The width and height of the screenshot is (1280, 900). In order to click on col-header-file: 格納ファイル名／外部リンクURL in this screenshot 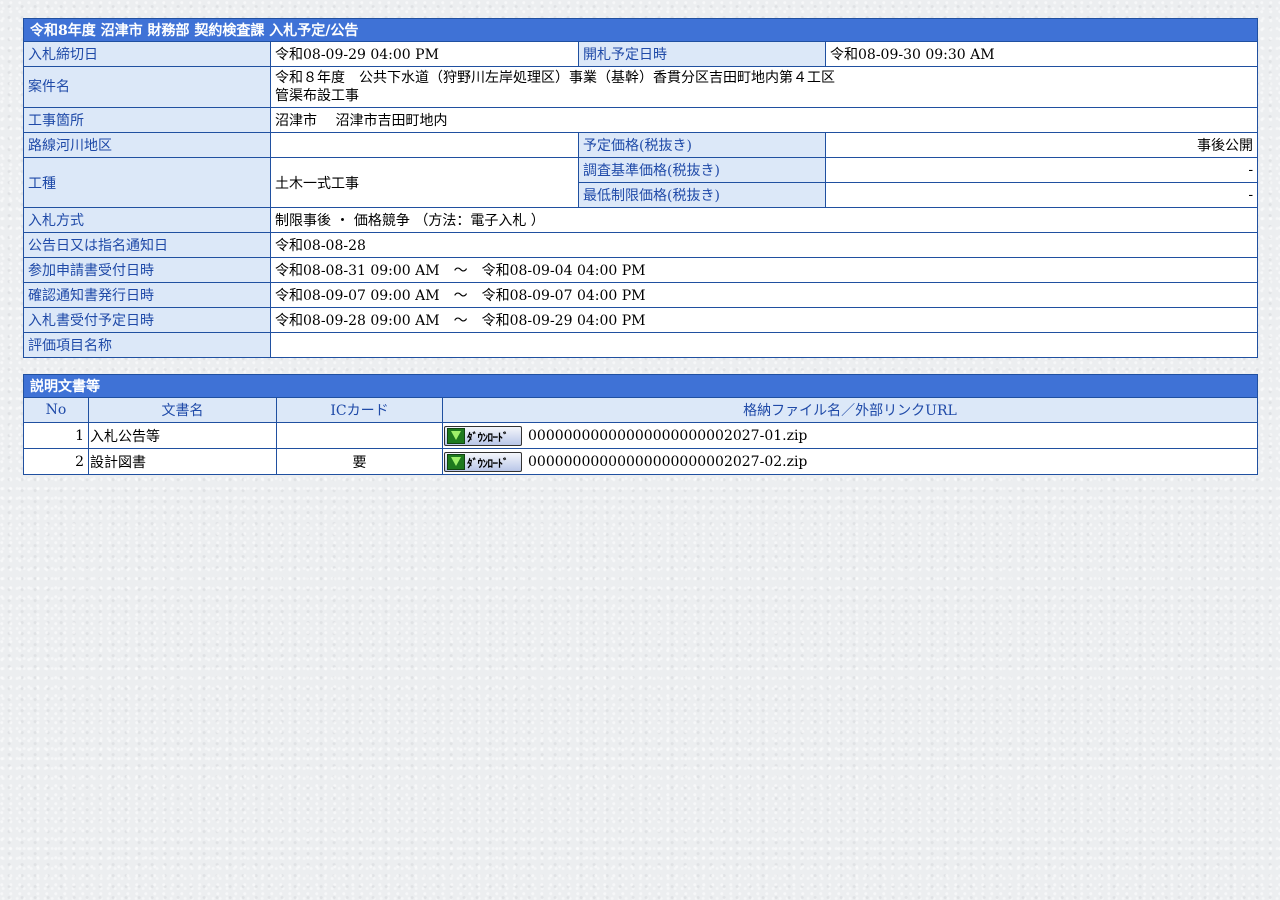, I will do `click(850, 410)`.